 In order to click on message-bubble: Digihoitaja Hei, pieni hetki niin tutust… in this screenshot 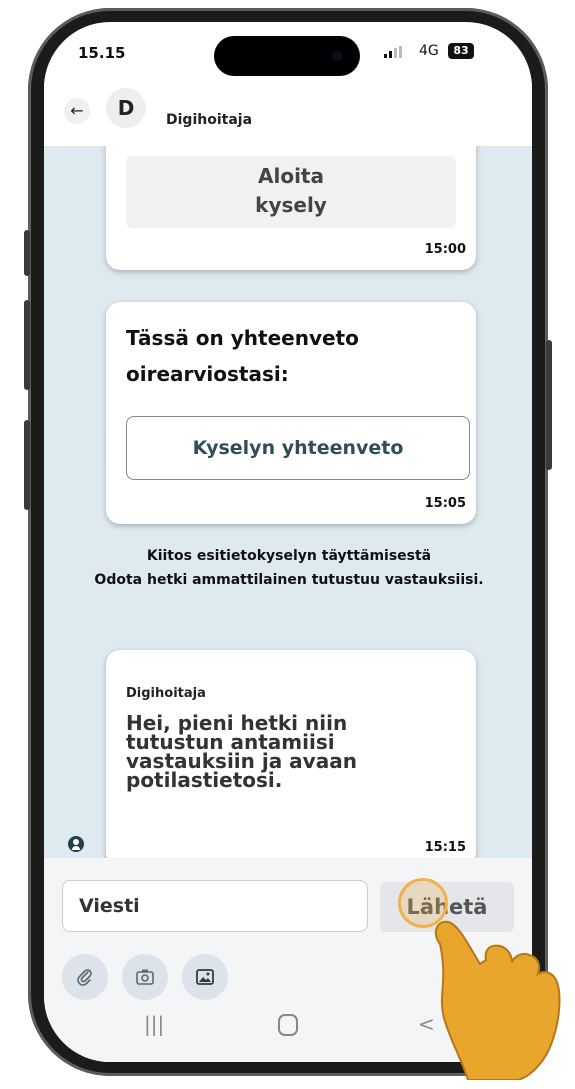, I will do `click(291, 754)`.